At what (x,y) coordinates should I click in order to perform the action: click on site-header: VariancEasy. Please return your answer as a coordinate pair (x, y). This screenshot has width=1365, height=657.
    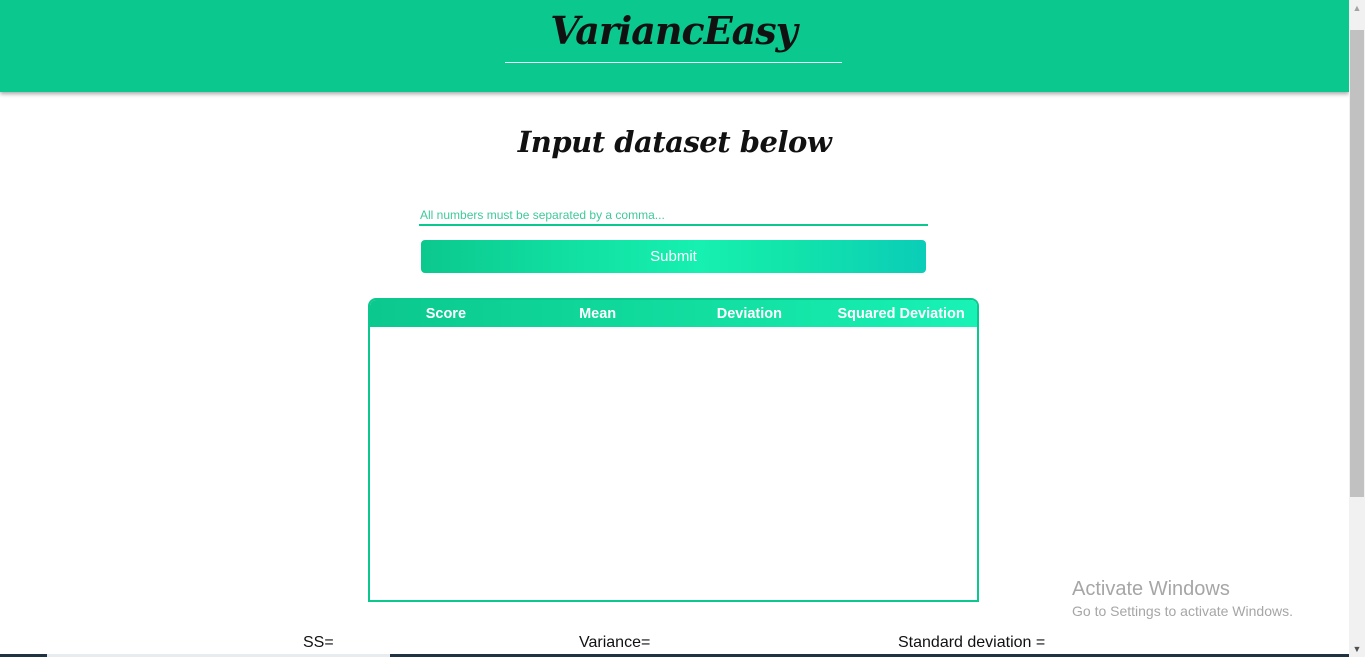
    Looking at the image, I should click on (674, 46).